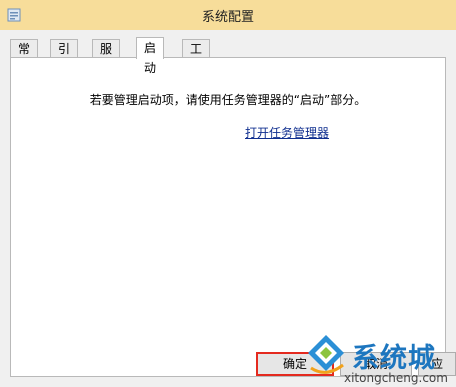 The width and height of the screenshot is (456, 387). I want to click on title-bar: 系统配置, so click(228, 15).